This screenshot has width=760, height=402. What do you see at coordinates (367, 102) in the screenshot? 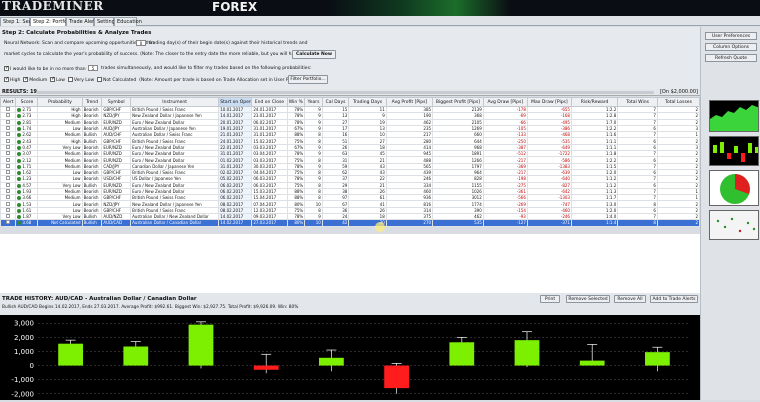
I see `column-header: Trading Days` at bounding box center [367, 102].